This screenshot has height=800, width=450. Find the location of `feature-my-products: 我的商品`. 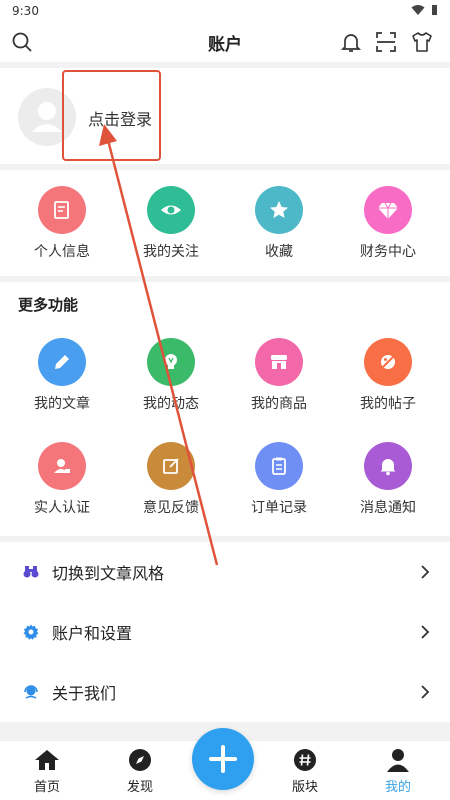

feature-my-products: 我的商品 is located at coordinates (279, 375).